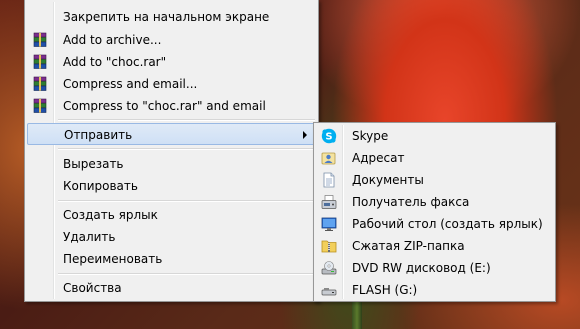 The width and height of the screenshot is (580, 329). Describe the element at coordinates (171, 62) in the screenshot. I see `menu-item-add-to-choc-rar: Add to "choc.rar"` at that location.